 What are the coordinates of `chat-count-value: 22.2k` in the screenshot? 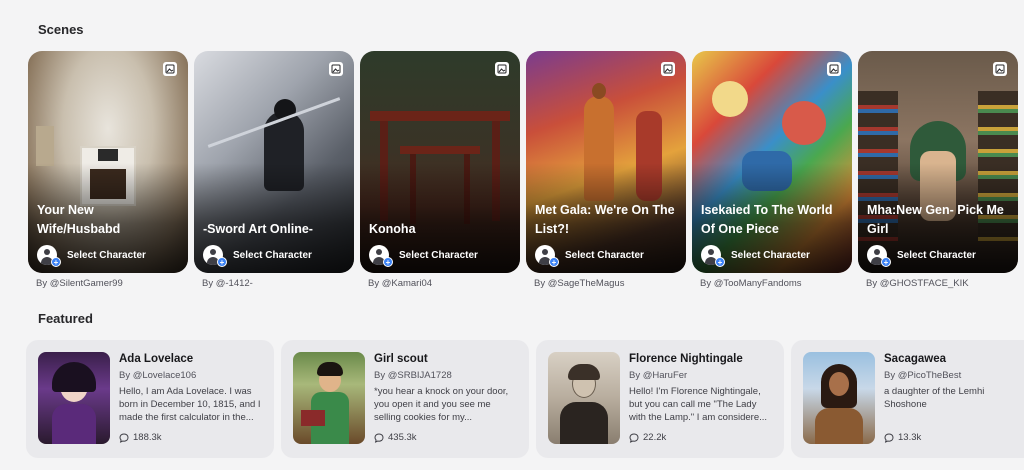 It's located at (655, 437).